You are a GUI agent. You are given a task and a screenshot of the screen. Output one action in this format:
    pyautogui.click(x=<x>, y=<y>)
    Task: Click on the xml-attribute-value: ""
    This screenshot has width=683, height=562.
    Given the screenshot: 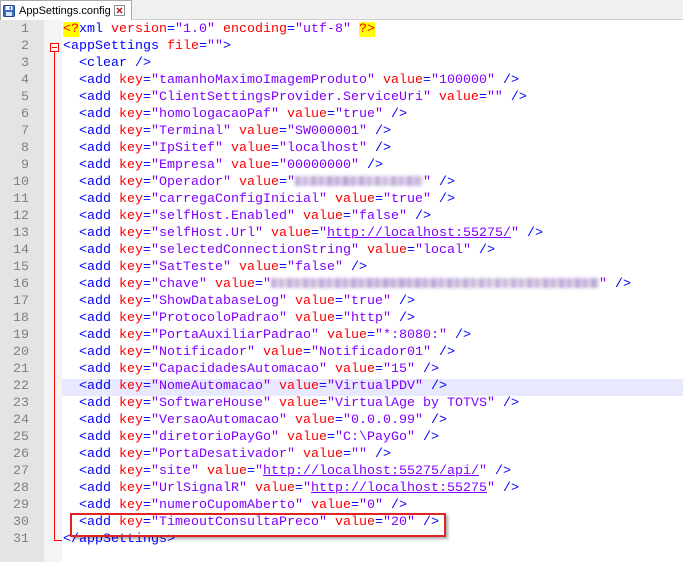 What is the action you would take?
    pyautogui.click(x=358, y=454)
    